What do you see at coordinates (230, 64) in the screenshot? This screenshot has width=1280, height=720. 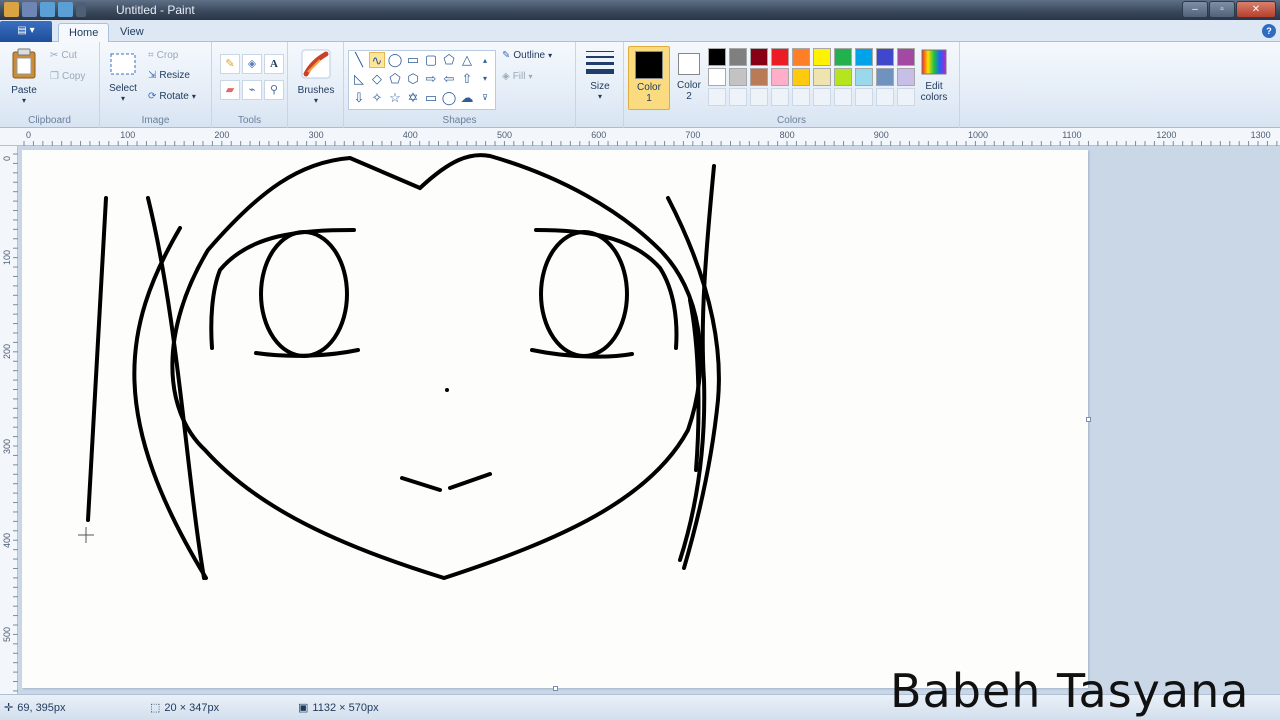 I see `pencil-icon: ✎` at bounding box center [230, 64].